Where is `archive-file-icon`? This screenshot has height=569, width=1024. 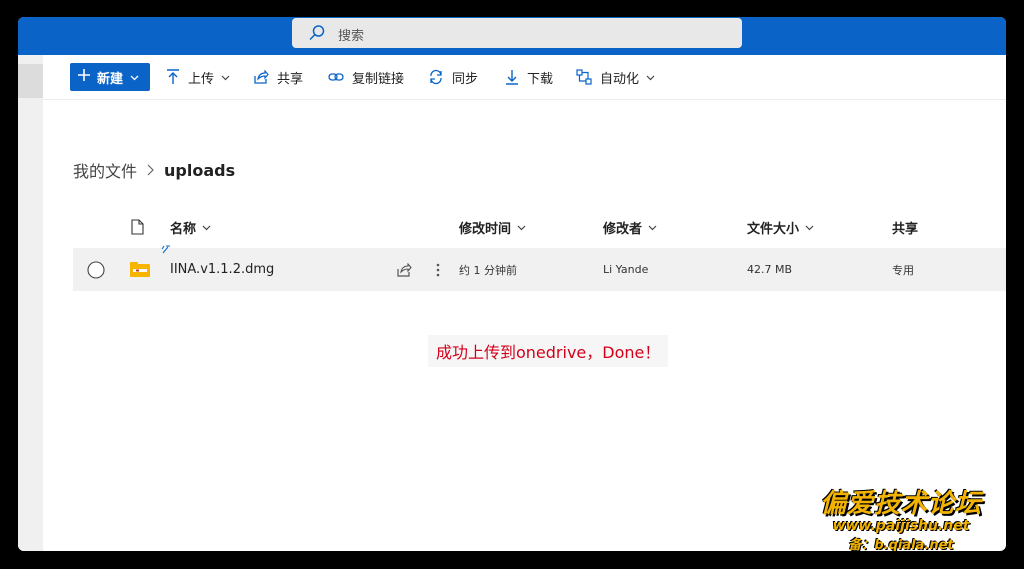 archive-file-icon is located at coordinates (140, 269).